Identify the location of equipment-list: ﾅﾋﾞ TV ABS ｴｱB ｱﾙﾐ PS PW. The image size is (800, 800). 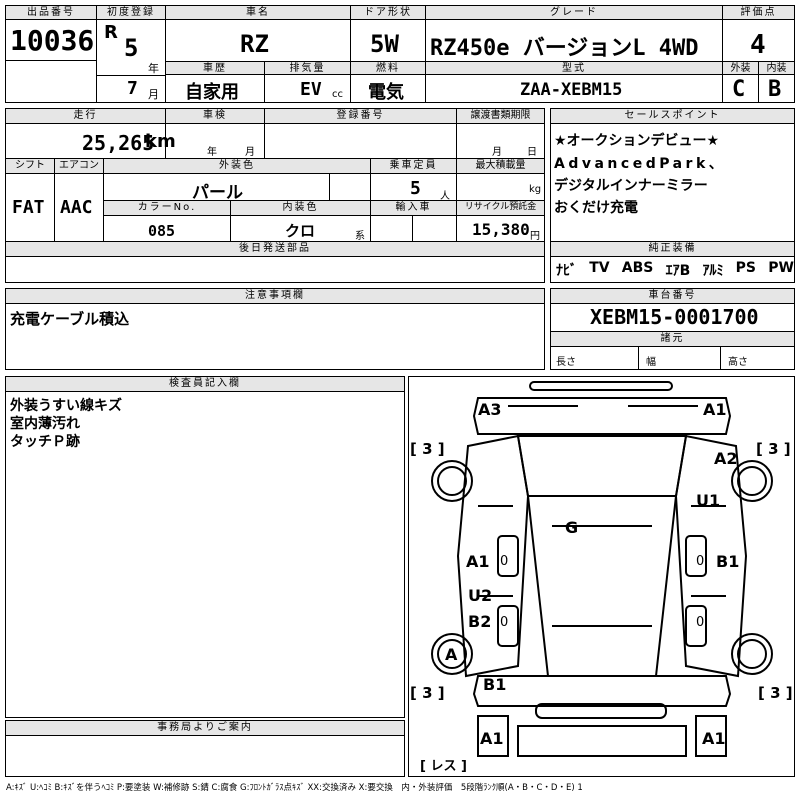
(675, 270).